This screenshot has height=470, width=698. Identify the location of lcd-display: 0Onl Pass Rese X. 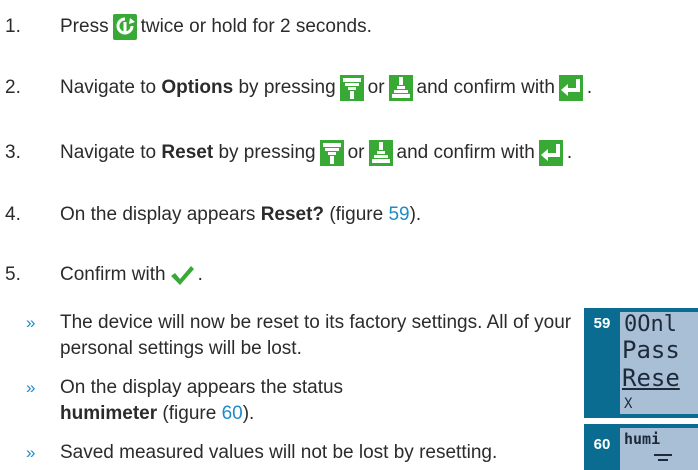
(659, 363).